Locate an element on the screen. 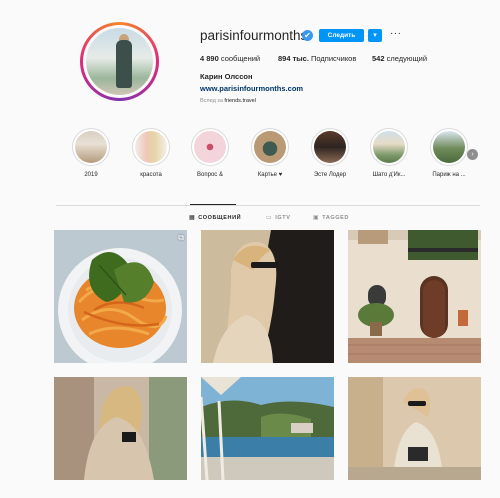 The height and width of the screenshot is (498, 500). highlight-label: красота is located at coordinates (151, 175).